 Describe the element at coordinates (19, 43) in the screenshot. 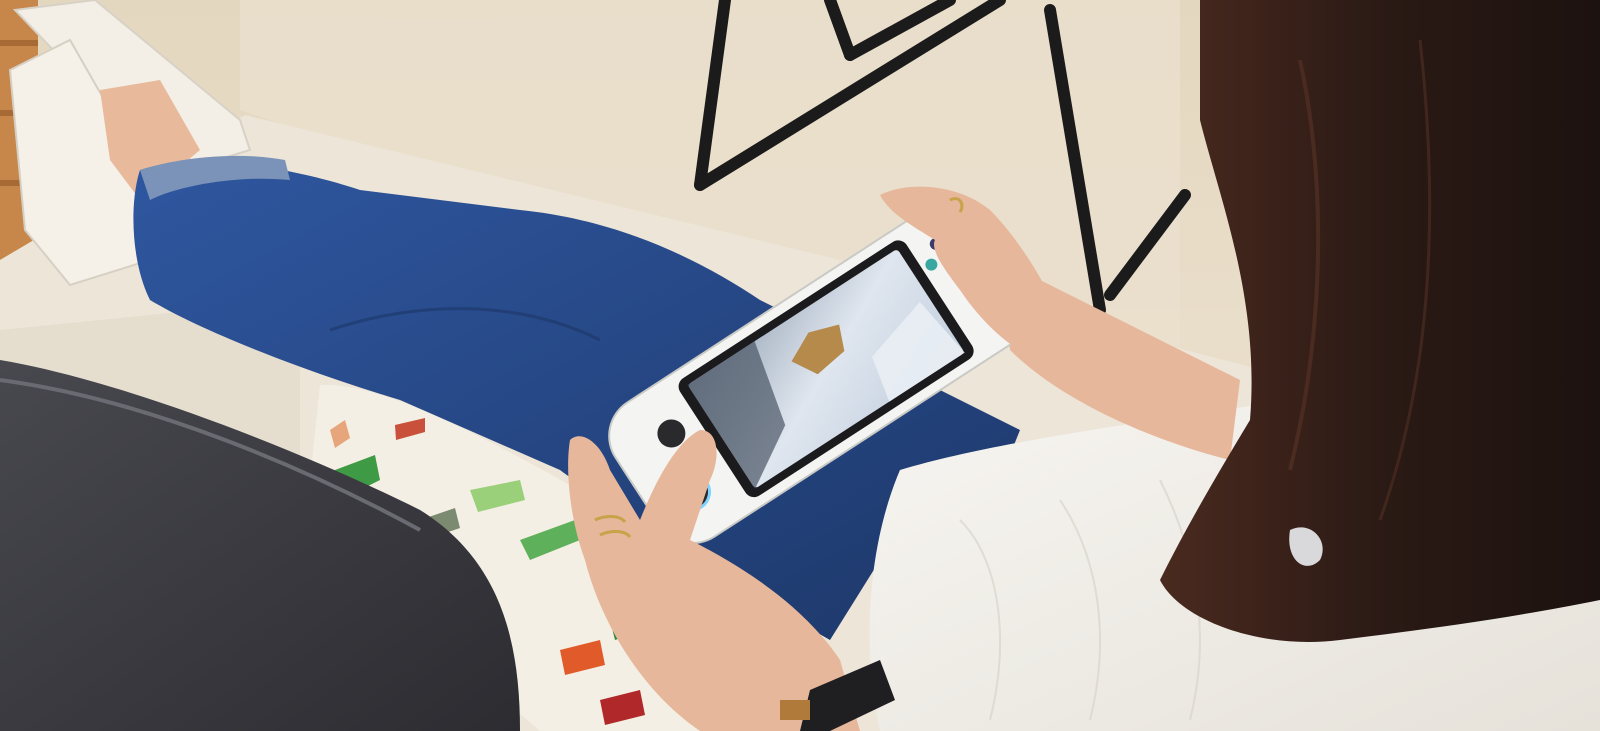

I see `shelf-line` at that location.